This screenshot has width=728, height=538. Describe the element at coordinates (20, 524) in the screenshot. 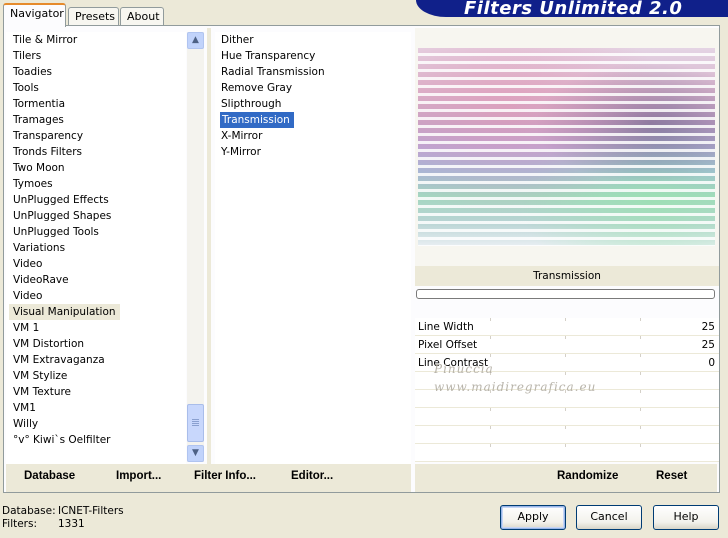

I see `filters-label: Filters:` at that location.